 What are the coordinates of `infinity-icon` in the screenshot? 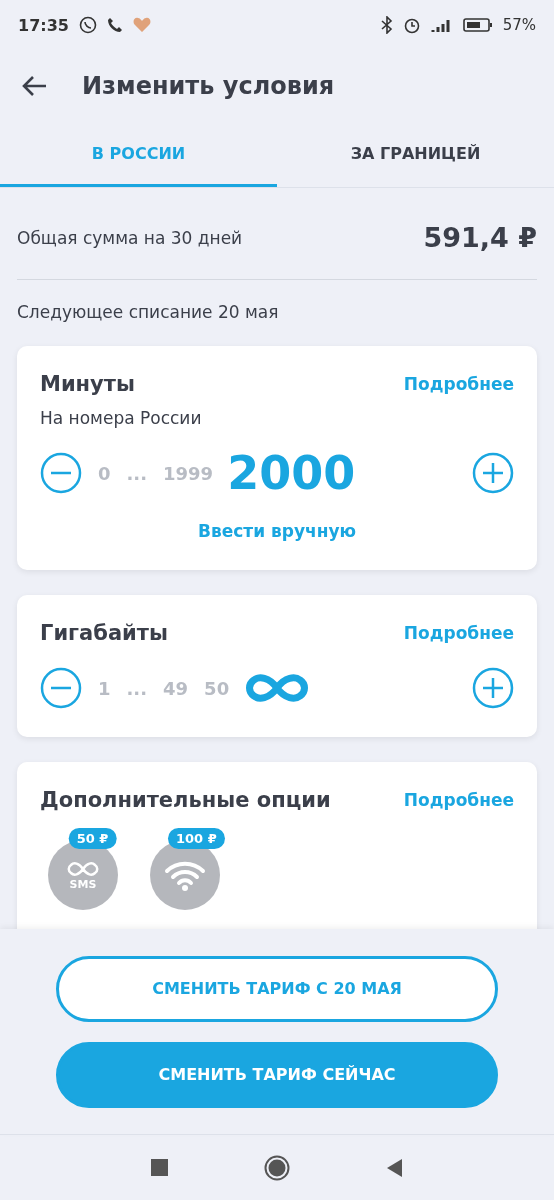 It's located at (83, 868).